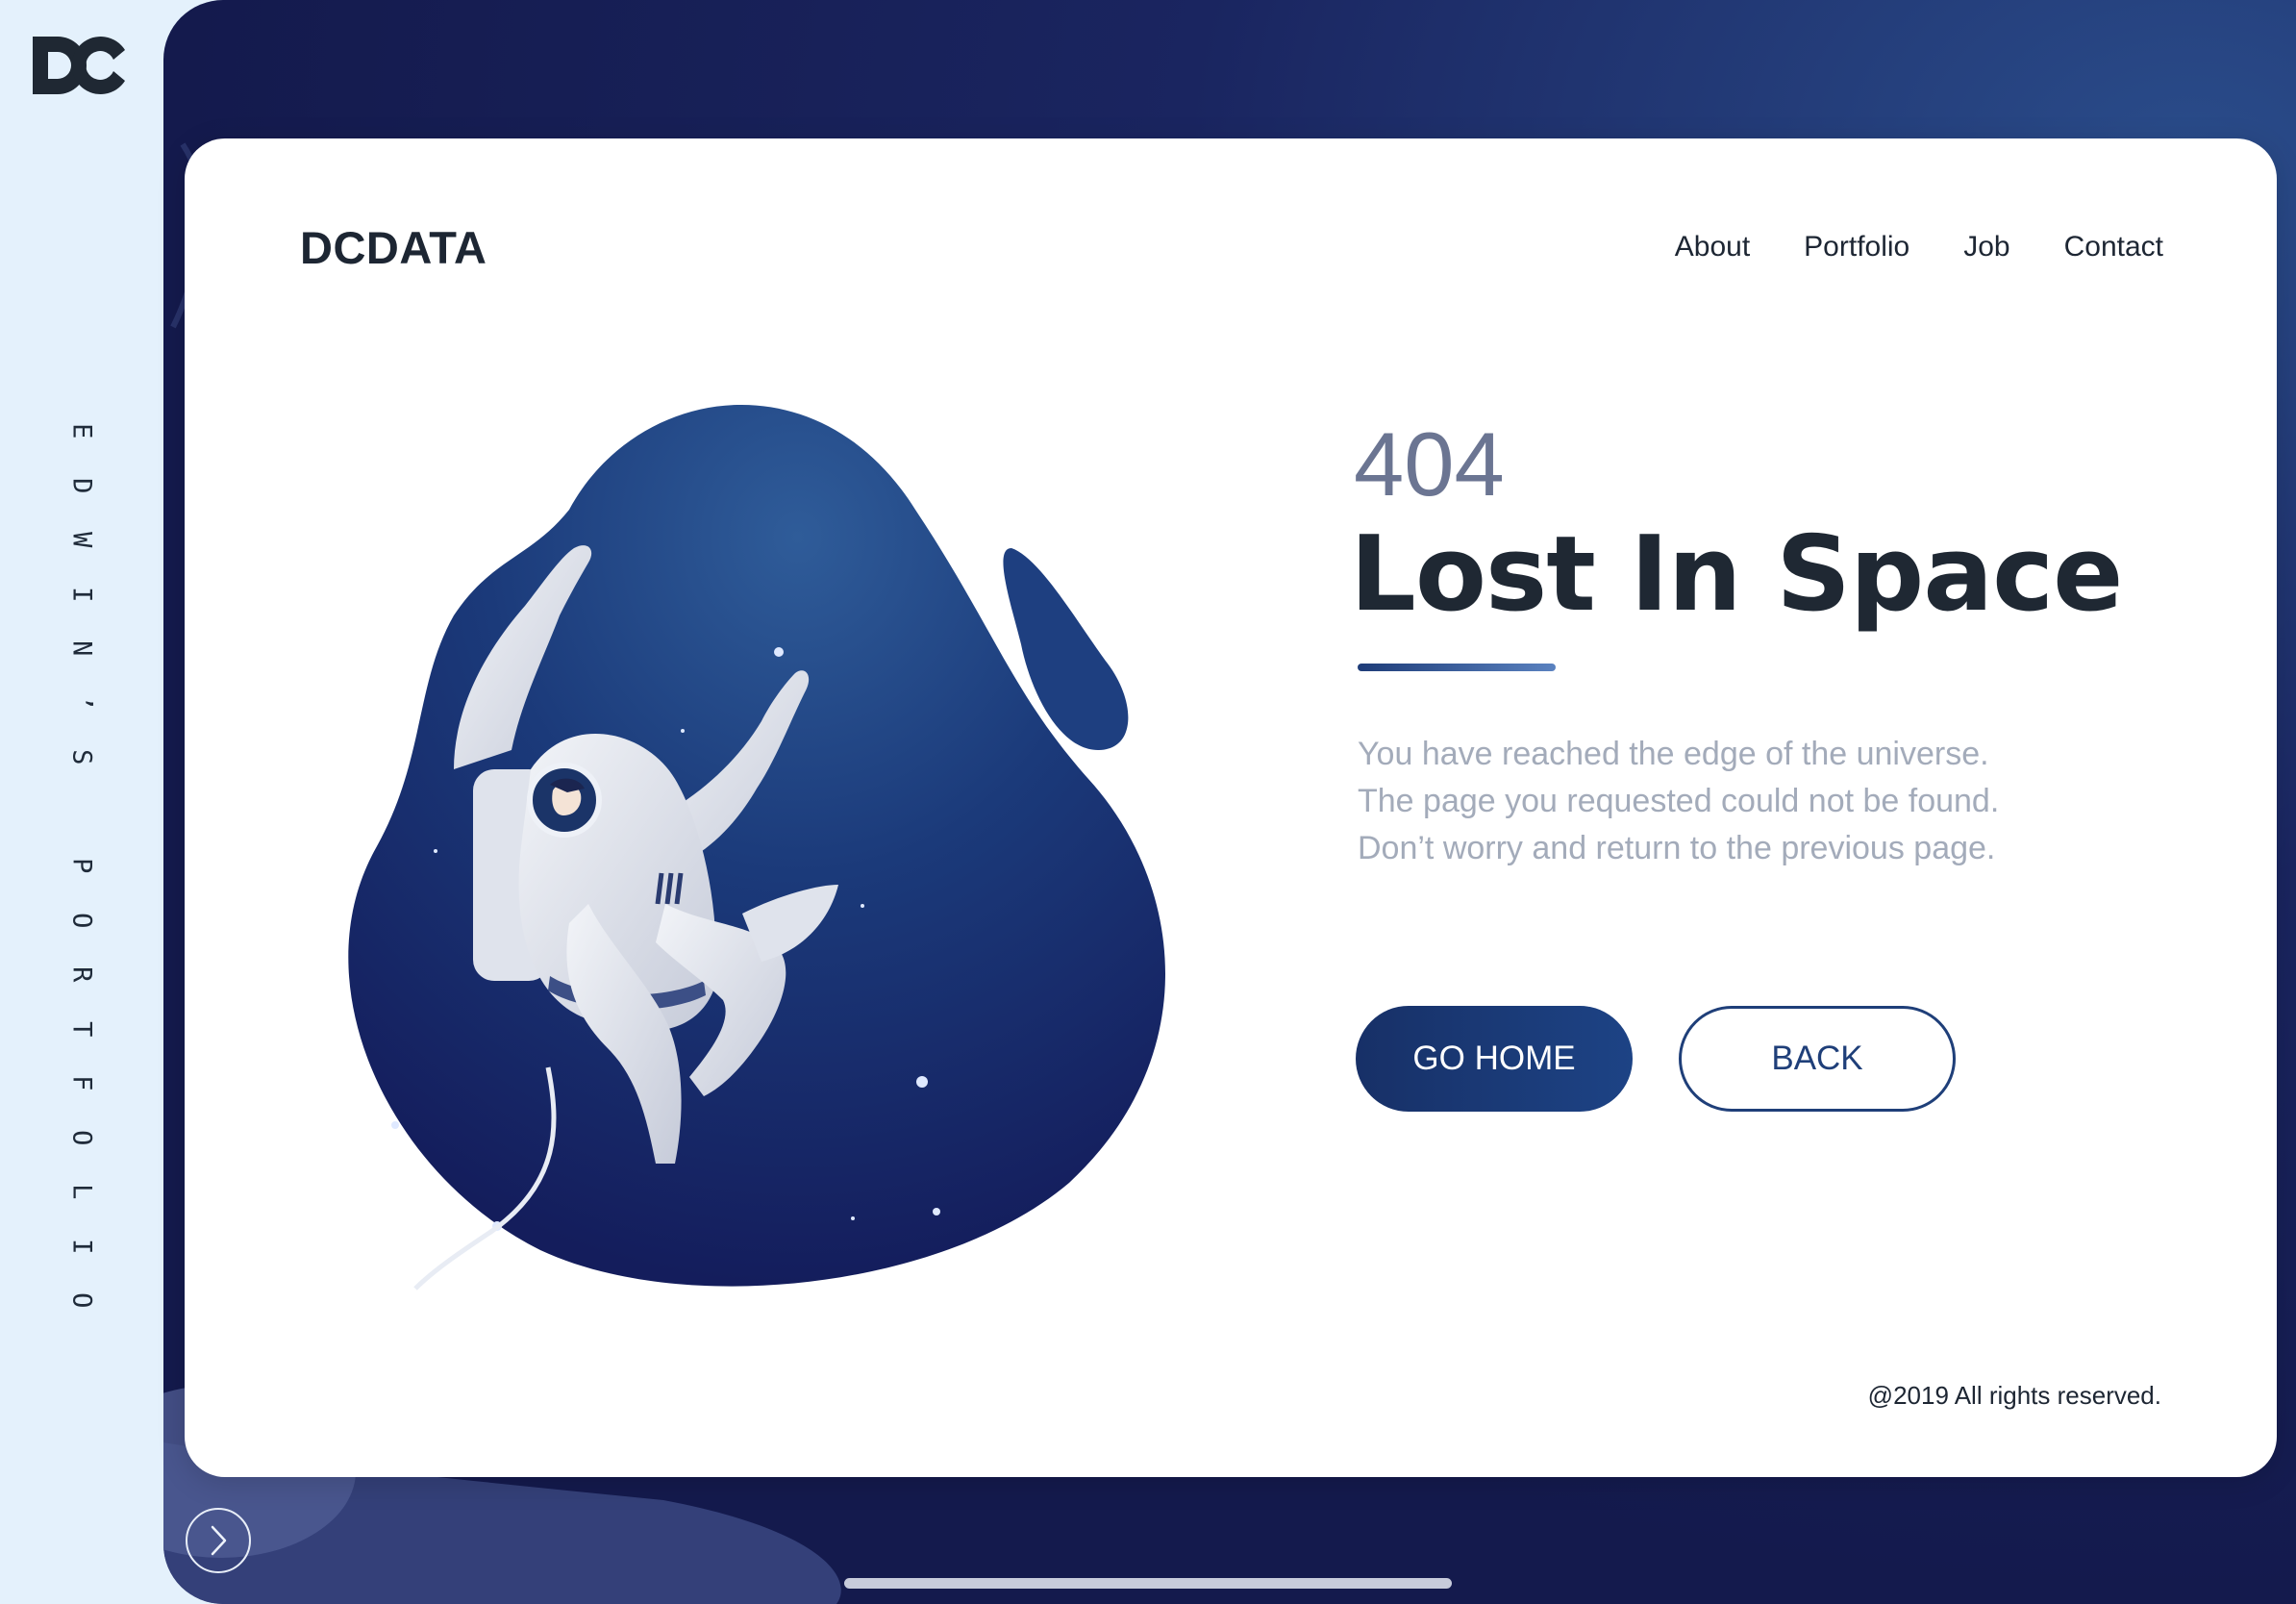 This screenshot has width=2296, height=1604. What do you see at coordinates (81, 757) in the screenshot?
I see `vertical-letter: S` at bounding box center [81, 757].